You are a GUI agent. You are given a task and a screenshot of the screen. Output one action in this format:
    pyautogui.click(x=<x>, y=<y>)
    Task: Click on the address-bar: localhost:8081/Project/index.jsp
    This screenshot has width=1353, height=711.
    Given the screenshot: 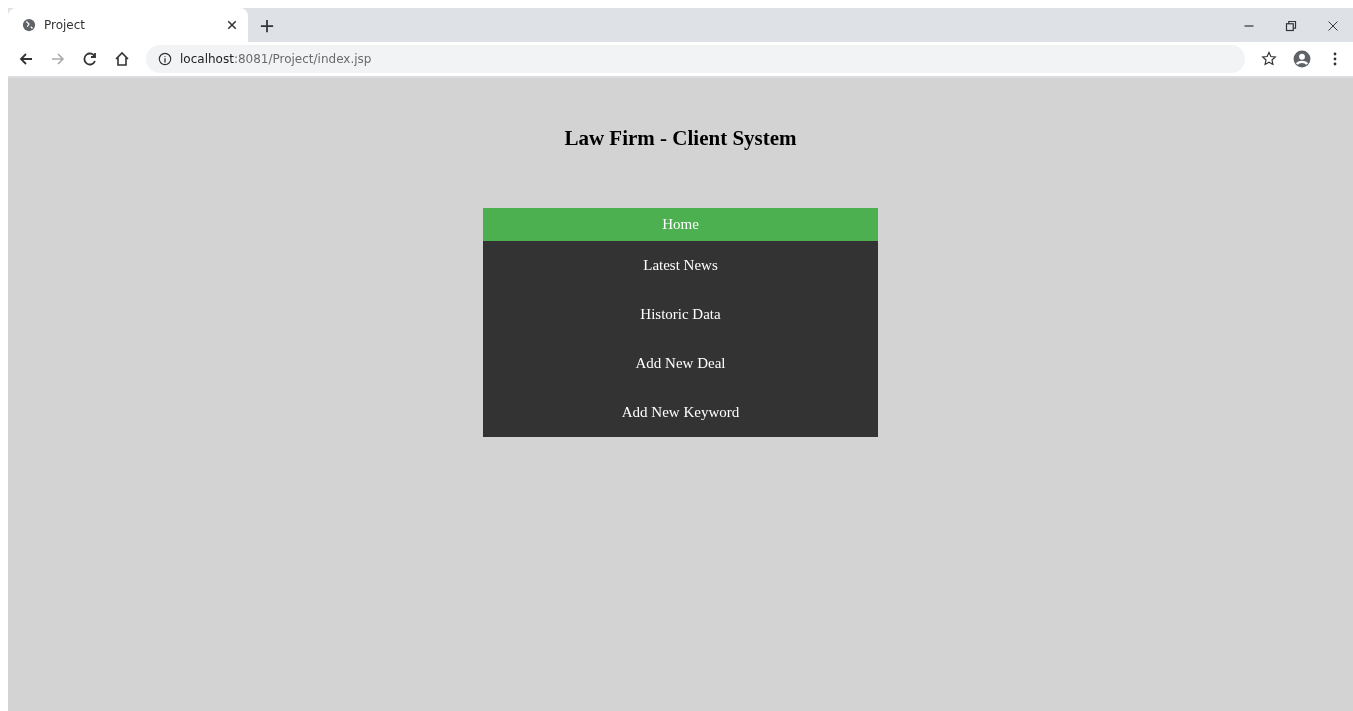 What is the action you would take?
    pyautogui.click(x=695, y=59)
    